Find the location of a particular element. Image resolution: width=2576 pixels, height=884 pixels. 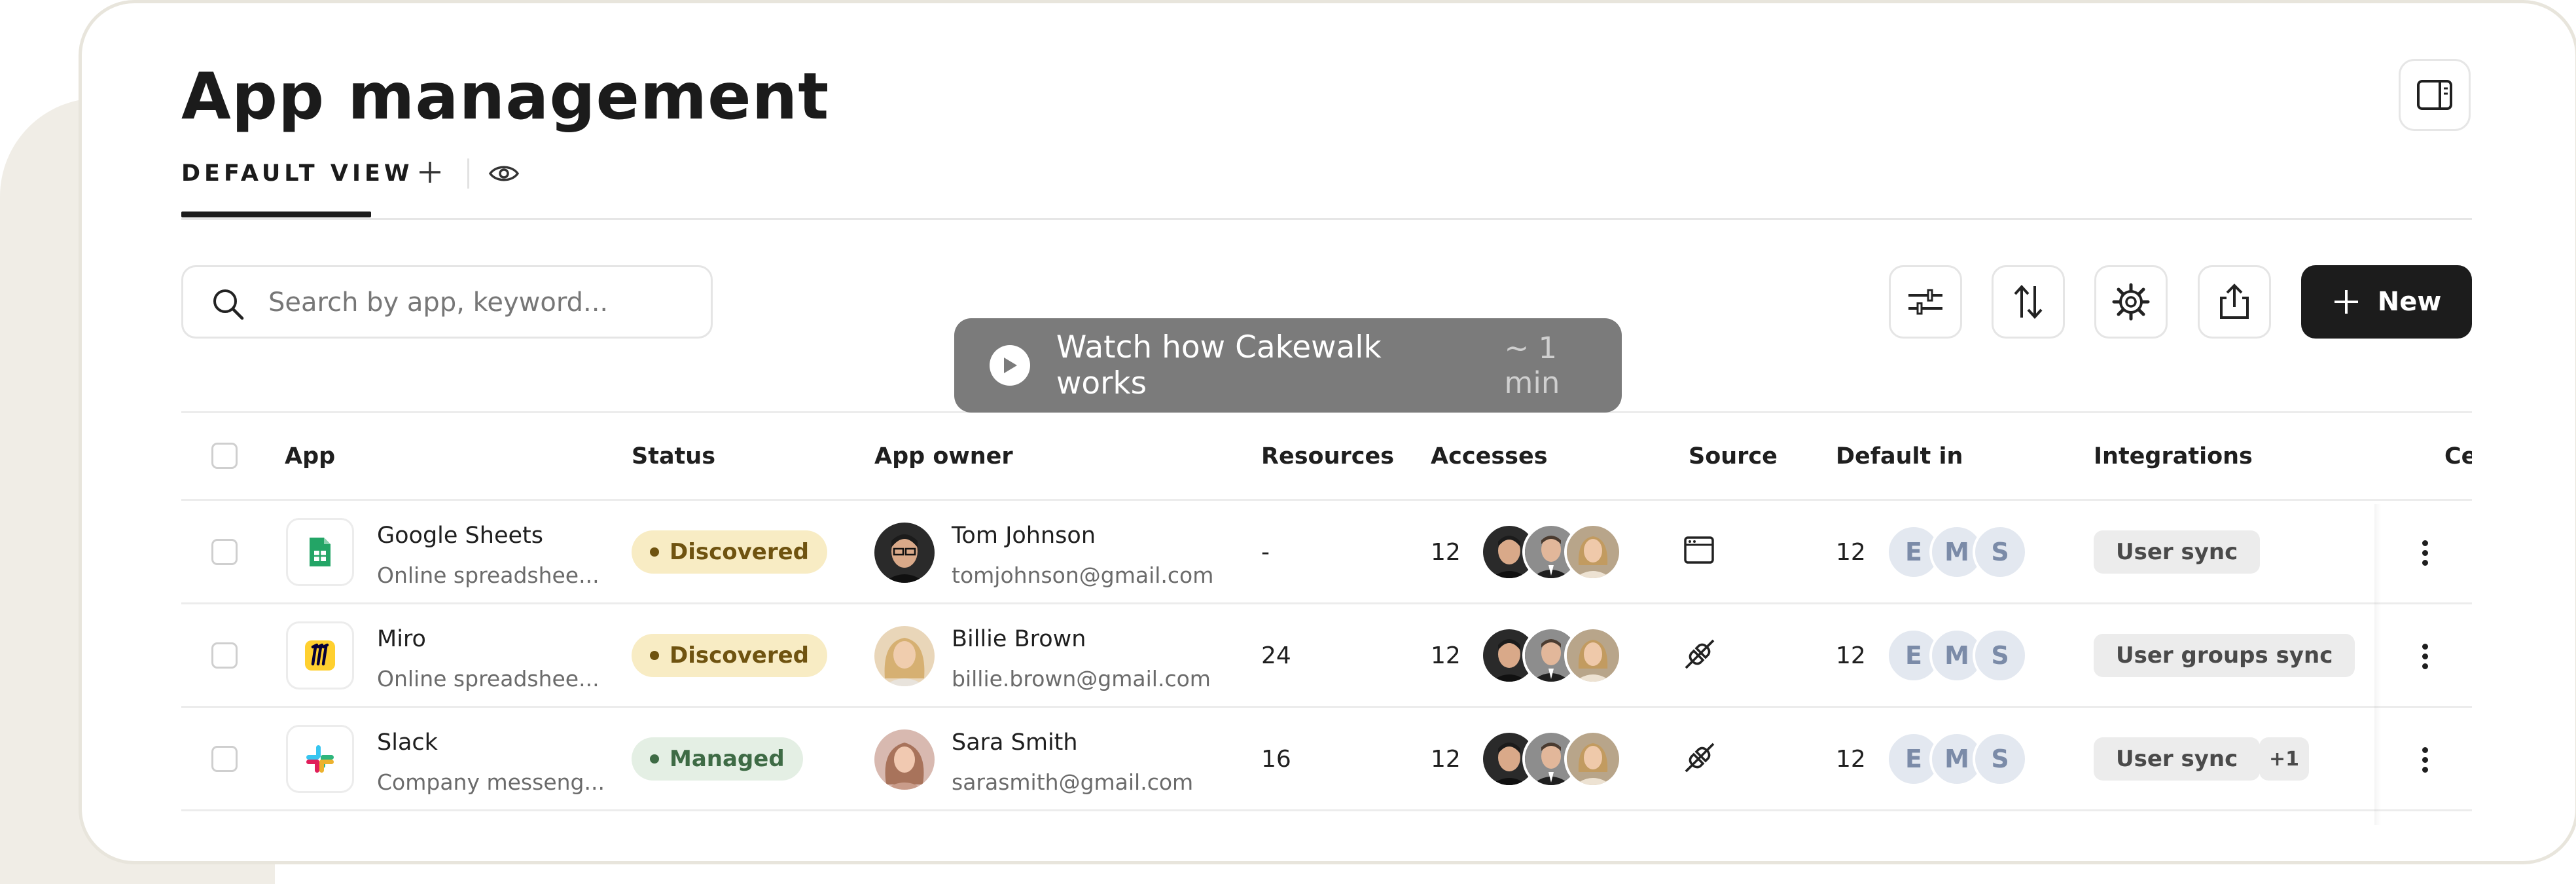

sliders-icon is located at coordinates (1925, 302).